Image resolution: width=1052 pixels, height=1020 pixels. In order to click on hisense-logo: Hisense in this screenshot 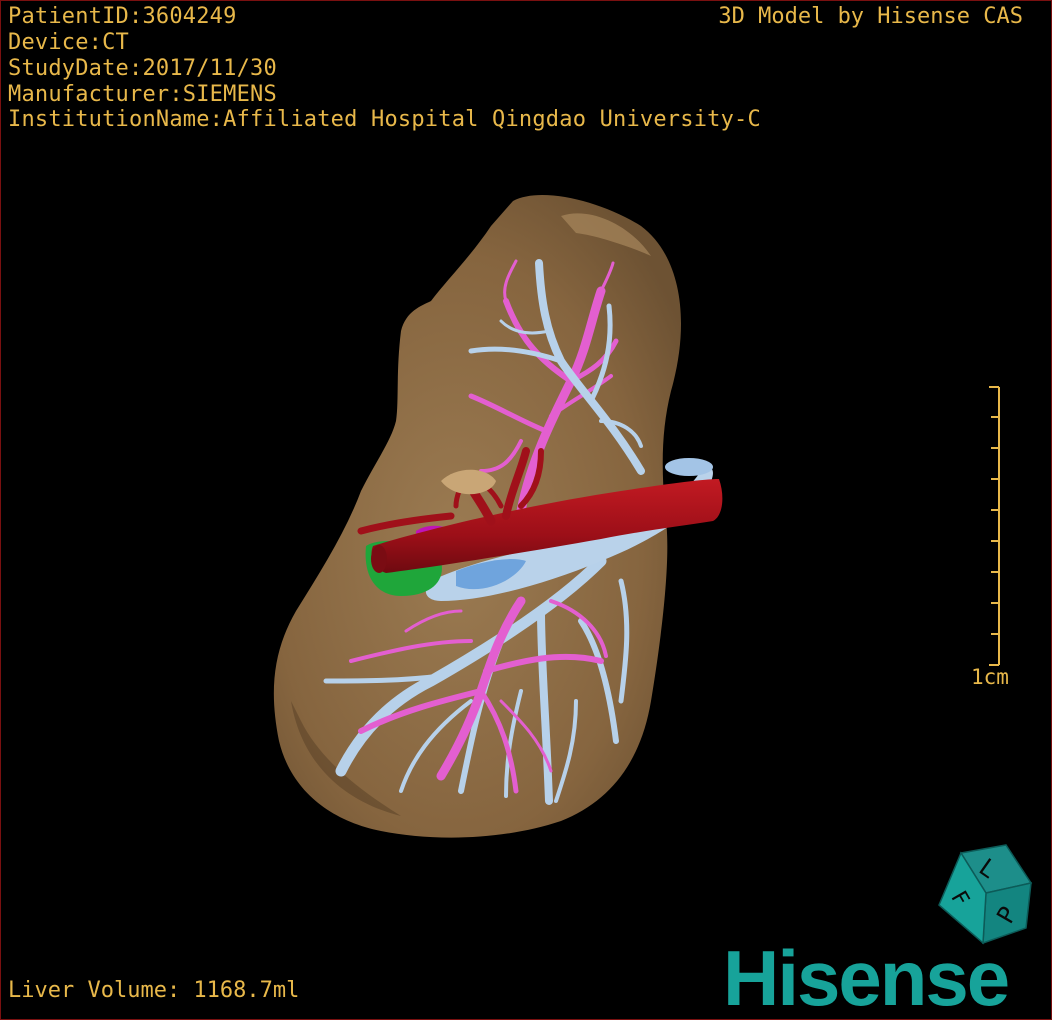, I will do `click(866, 977)`.